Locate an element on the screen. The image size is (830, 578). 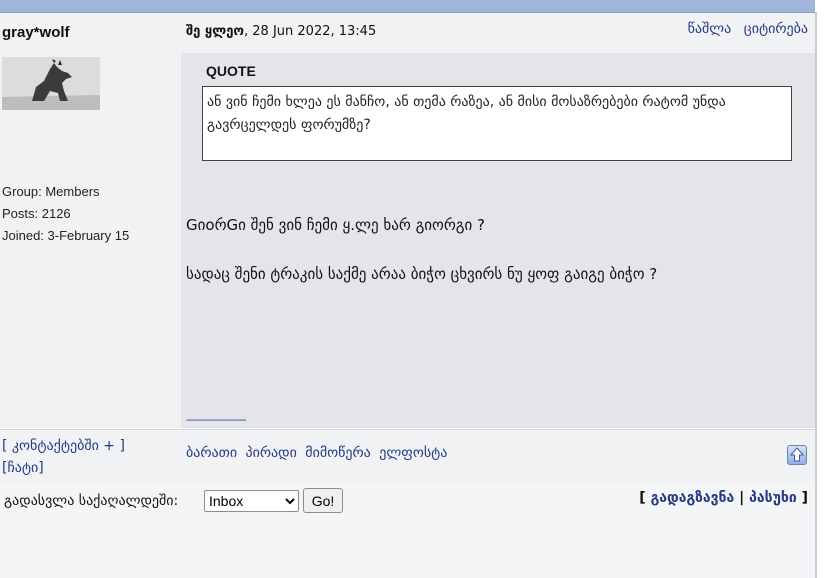
post-actions: წაშლა ციტირება is located at coordinates (744, 29).